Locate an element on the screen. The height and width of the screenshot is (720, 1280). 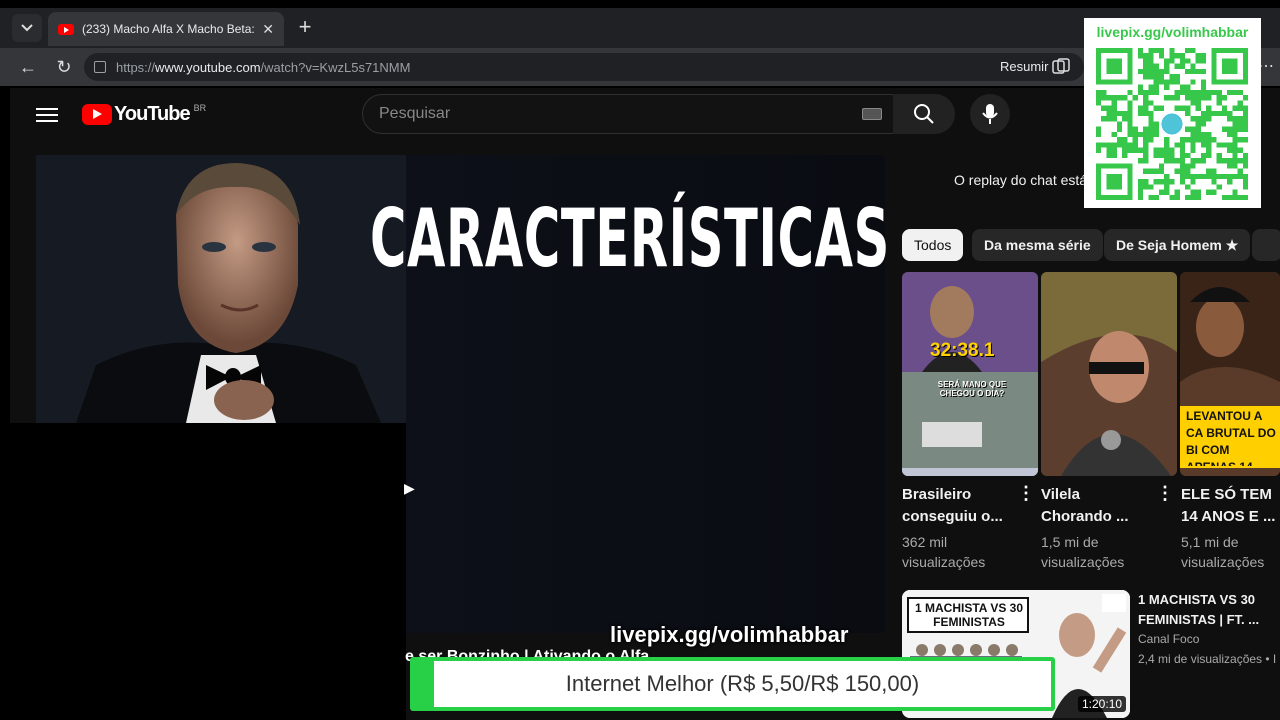
video-views-4: 2,4 mi de visualizações • I is located at coordinates (1207, 659).